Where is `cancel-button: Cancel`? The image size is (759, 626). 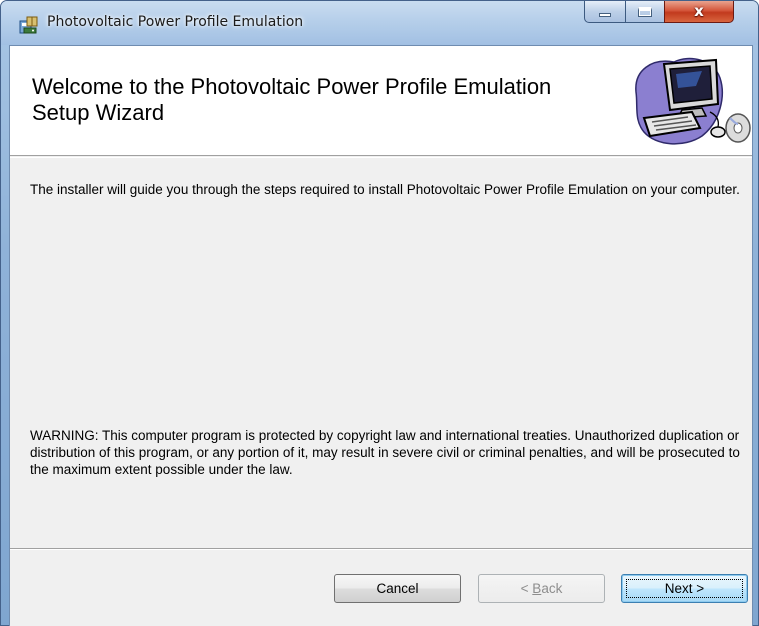
cancel-button: Cancel is located at coordinates (397, 588).